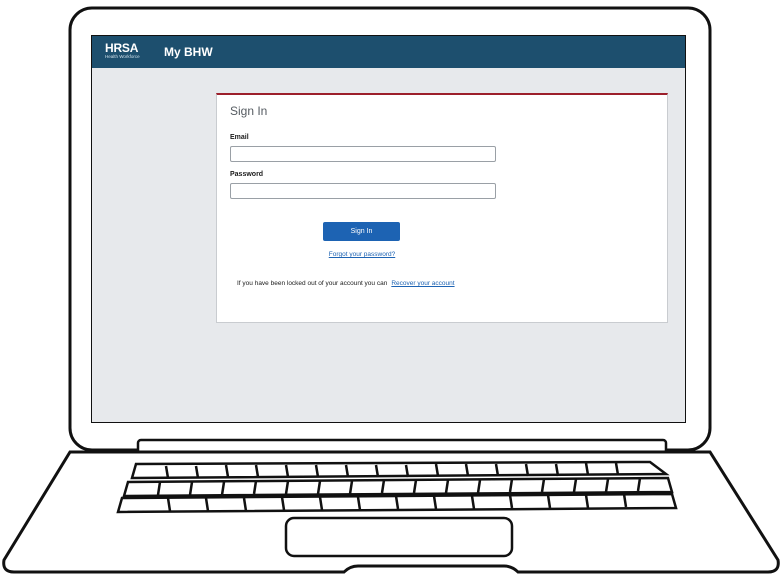  Describe the element at coordinates (239, 137) in the screenshot. I see `email-label: Email` at that location.